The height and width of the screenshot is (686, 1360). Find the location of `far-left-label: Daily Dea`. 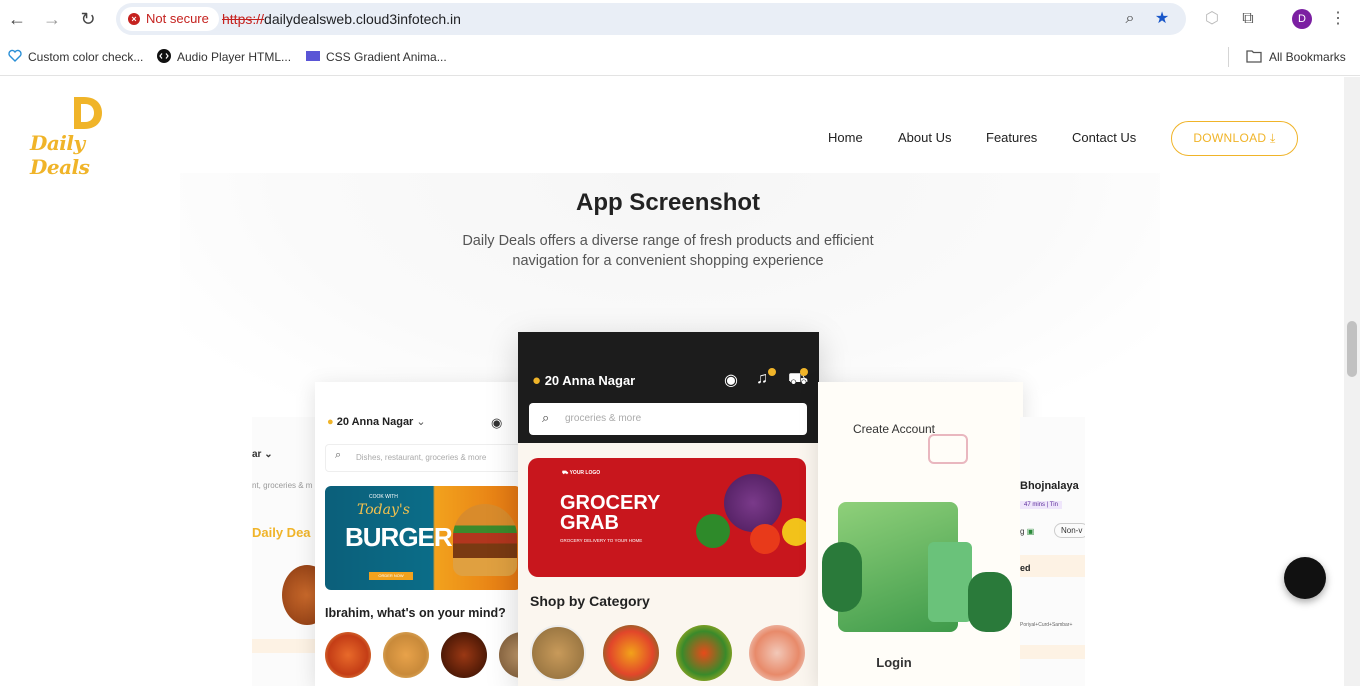

far-left-label: Daily Dea is located at coordinates (281, 532).